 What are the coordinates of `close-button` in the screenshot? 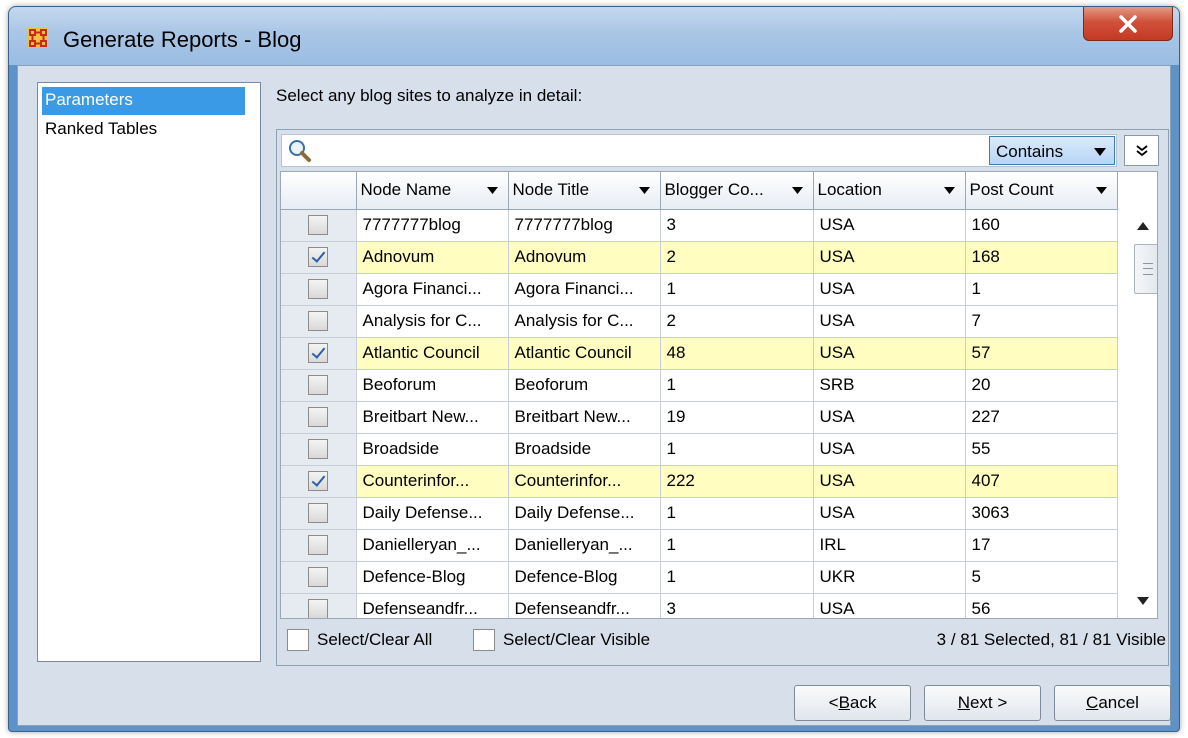 It's located at (1128, 24).